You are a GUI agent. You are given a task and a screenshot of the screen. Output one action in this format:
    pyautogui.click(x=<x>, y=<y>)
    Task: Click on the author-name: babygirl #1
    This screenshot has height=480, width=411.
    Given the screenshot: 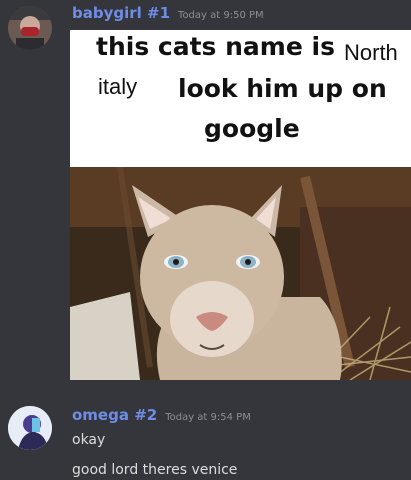 What is the action you would take?
    pyautogui.click(x=121, y=13)
    